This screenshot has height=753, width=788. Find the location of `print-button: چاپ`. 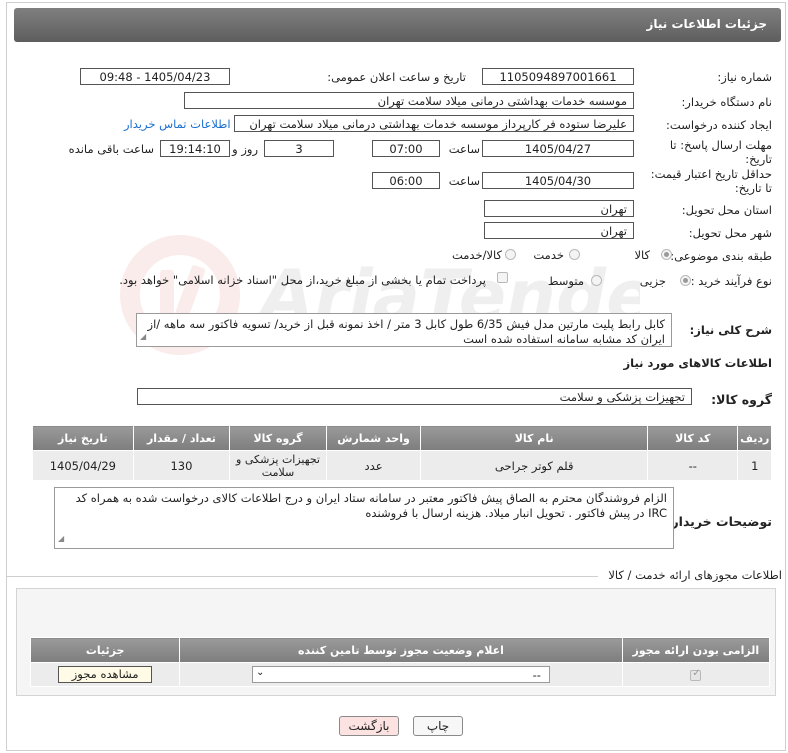

print-button: چاپ is located at coordinates (438, 726).